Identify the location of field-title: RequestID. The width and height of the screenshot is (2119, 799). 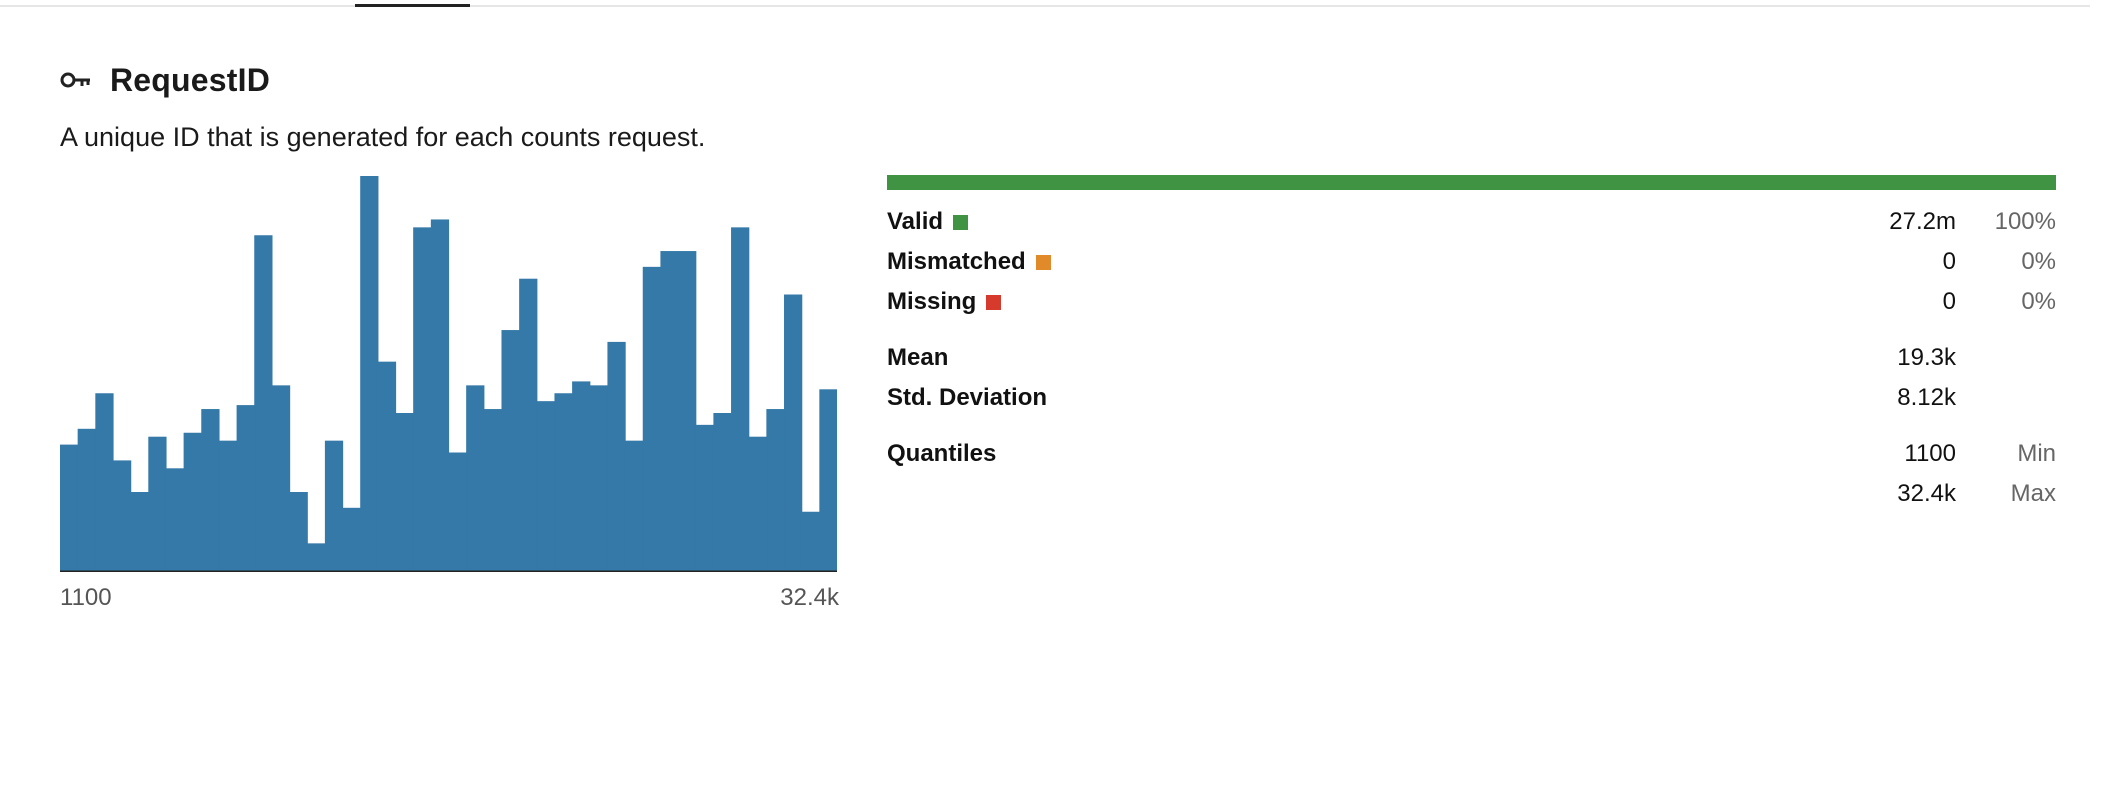
(190, 79).